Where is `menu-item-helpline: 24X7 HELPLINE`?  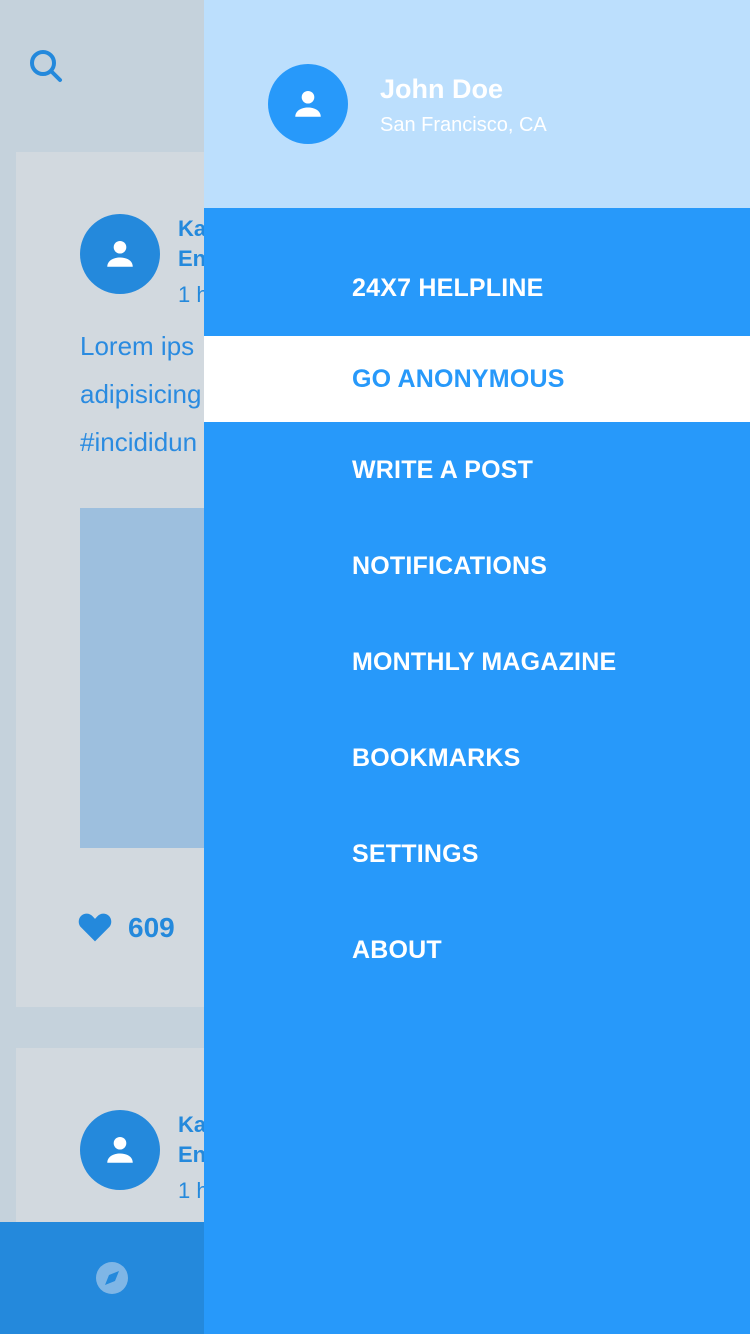
menu-item-helpline: 24X7 HELPLINE is located at coordinates (477, 288).